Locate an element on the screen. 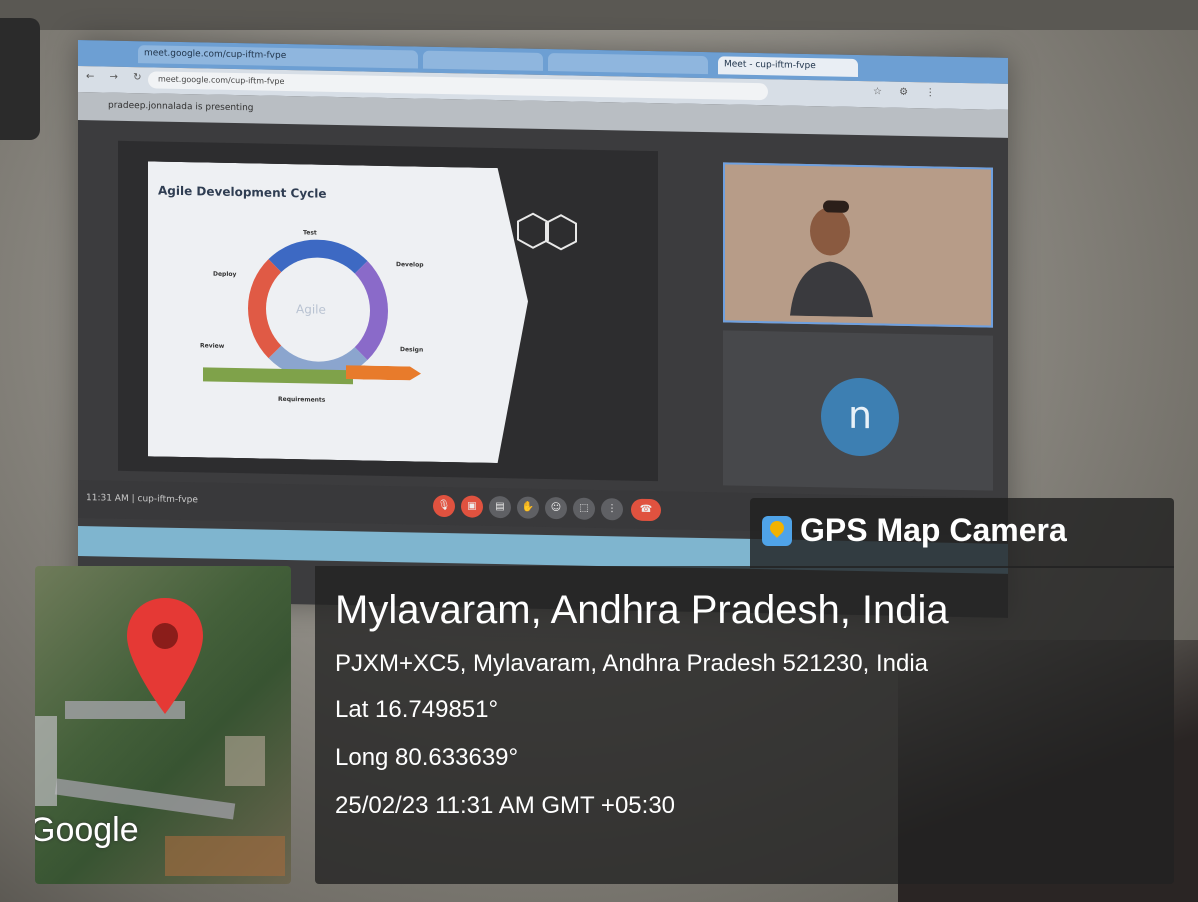 Image resolution: width=1198 pixels, height=902 pixels. hexagon-decoration-icon is located at coordinates (547, 231).